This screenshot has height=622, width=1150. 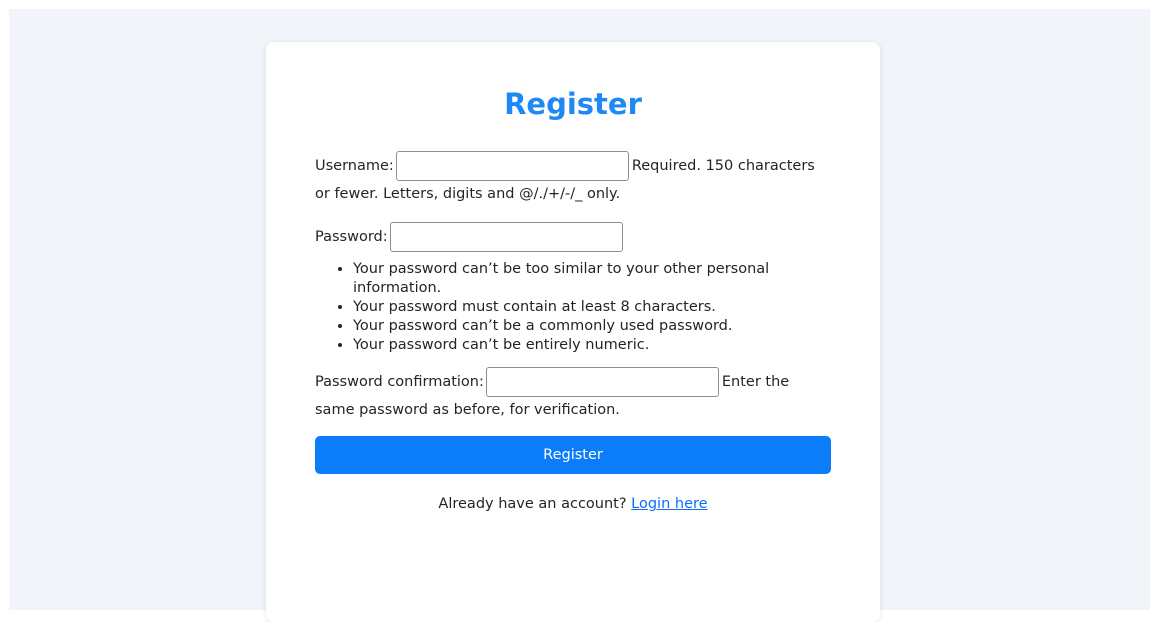 I want to click on password-rule-item: Your password can’t be entirely numeric., so click(x=592, y=345).